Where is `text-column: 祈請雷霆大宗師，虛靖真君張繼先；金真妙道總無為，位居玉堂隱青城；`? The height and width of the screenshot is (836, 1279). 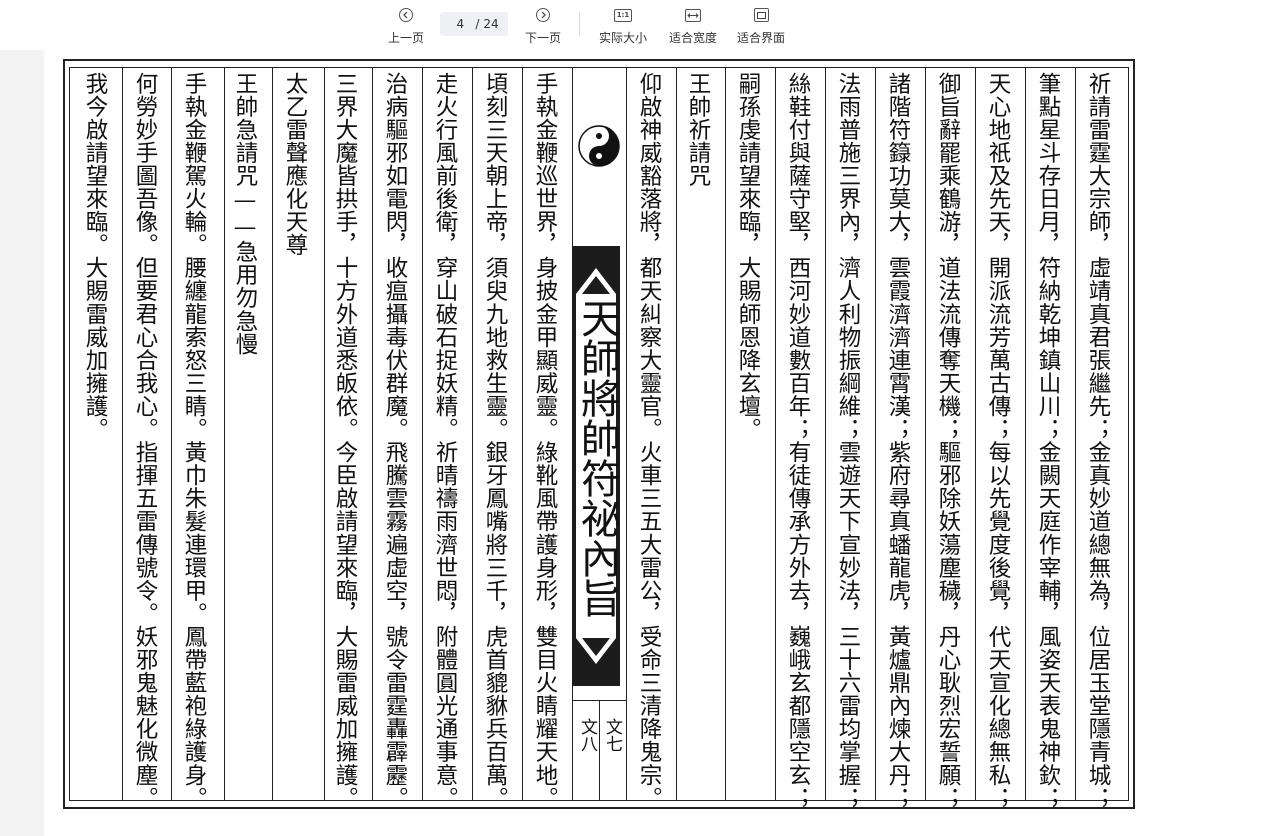 text-column: 祈請雷霆大宗師，虛靖真君張繼先；金真妙道總無為，位居玉堂隱青城； is located at coordinates (1098, 441).